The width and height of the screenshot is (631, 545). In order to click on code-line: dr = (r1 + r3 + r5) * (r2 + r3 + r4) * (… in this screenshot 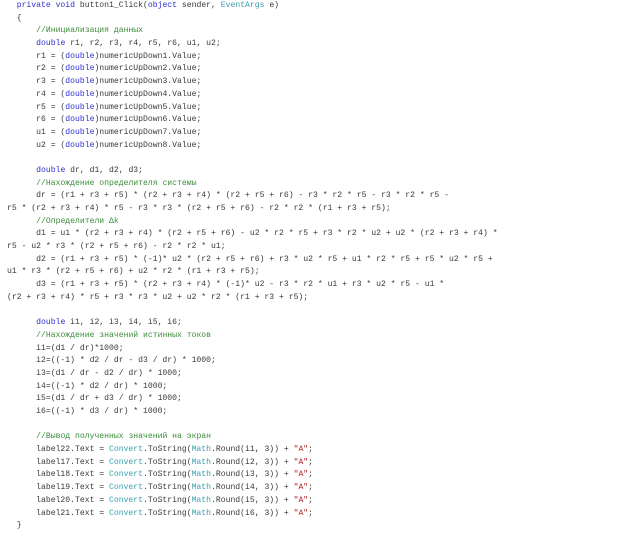, I will do `click(252, 196)`.